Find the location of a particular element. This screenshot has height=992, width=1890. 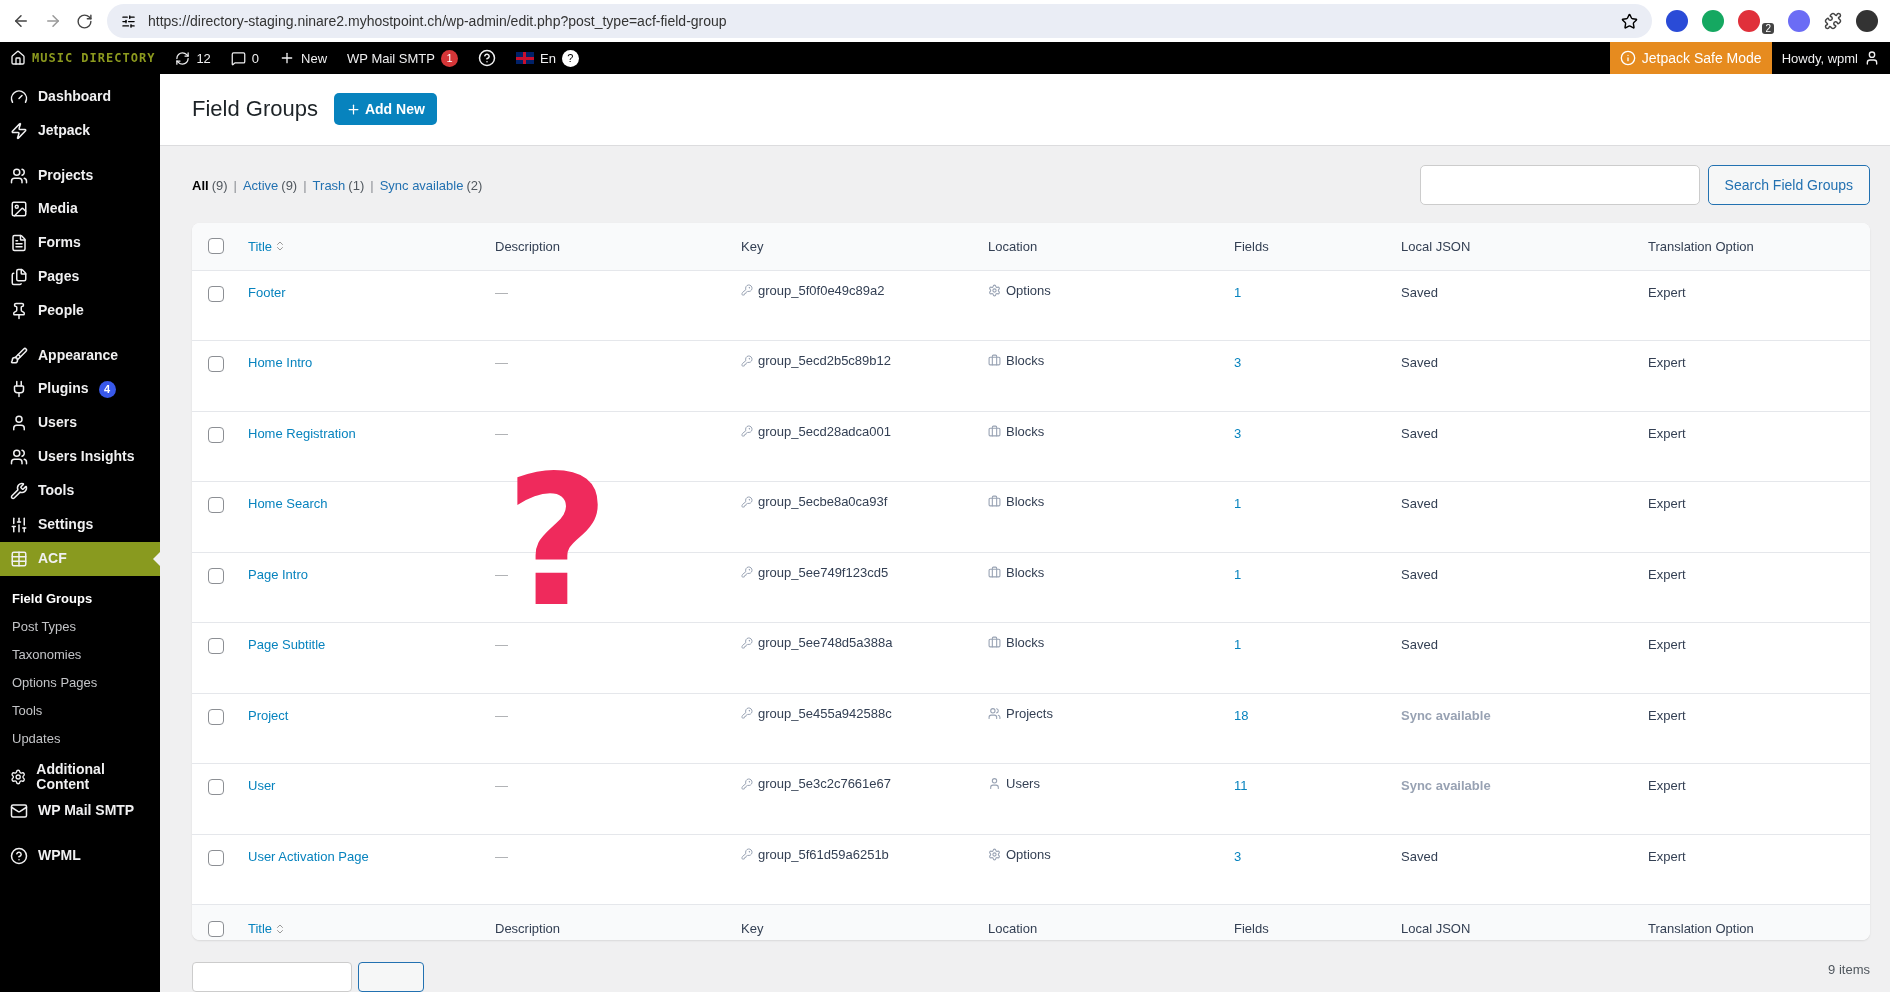

column-header: Description is located at coordinates (528, 929).